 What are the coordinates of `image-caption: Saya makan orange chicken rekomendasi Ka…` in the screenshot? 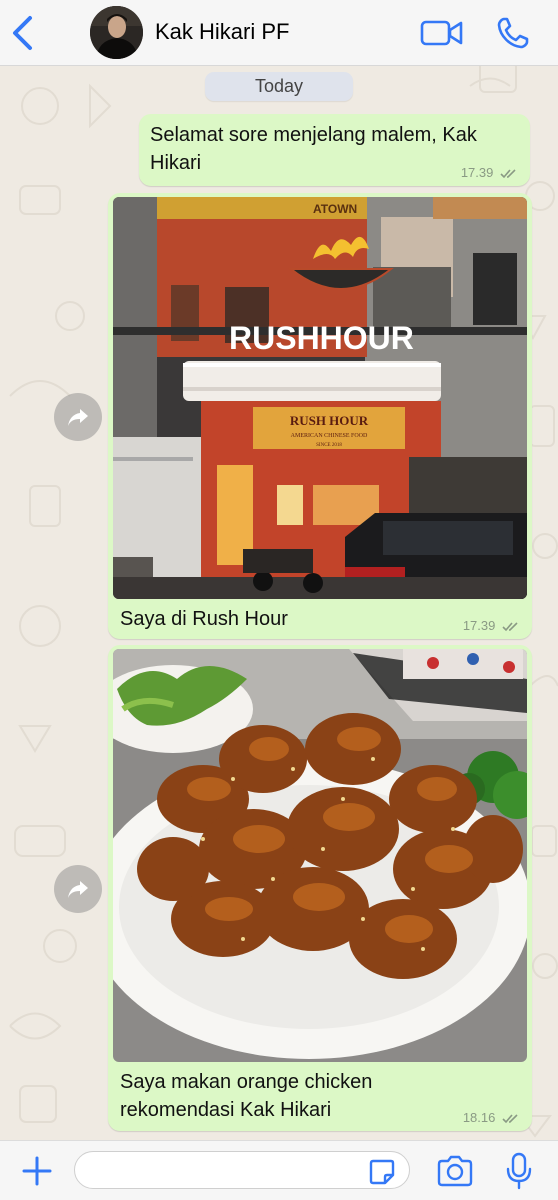 It's located at (246, 1096).